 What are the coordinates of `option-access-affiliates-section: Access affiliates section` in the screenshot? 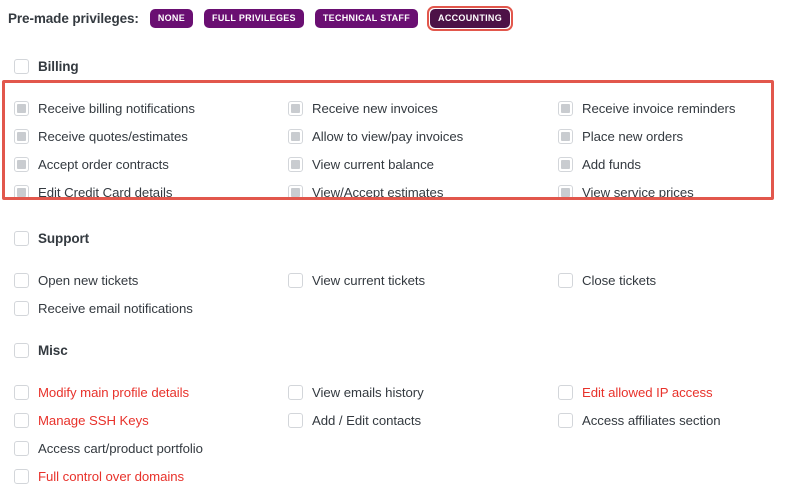 It's located at (639, 420).